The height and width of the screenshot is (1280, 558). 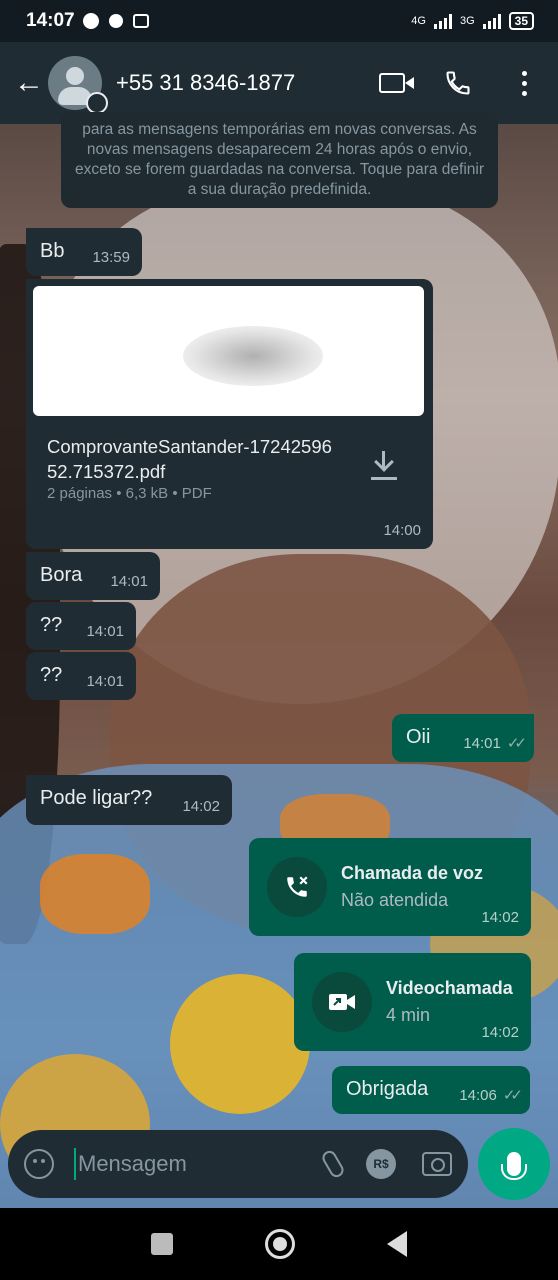 I want to click on call-status: Não atendida, so click(x=395, y=900).